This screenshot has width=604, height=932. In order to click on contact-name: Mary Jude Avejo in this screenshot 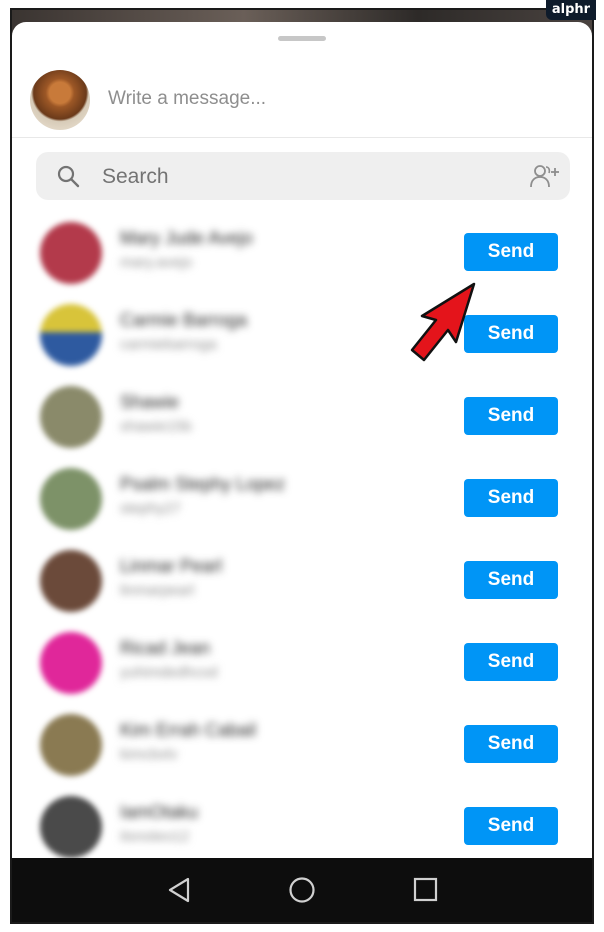, I will do `click(186, 238)`.